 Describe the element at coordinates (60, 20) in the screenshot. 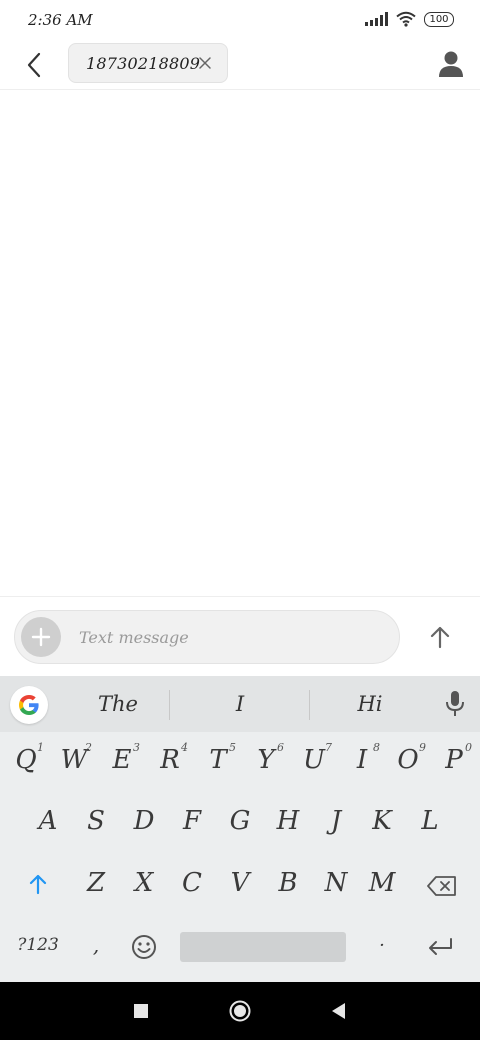

I see `status-time: 2:36 AM` at that location.